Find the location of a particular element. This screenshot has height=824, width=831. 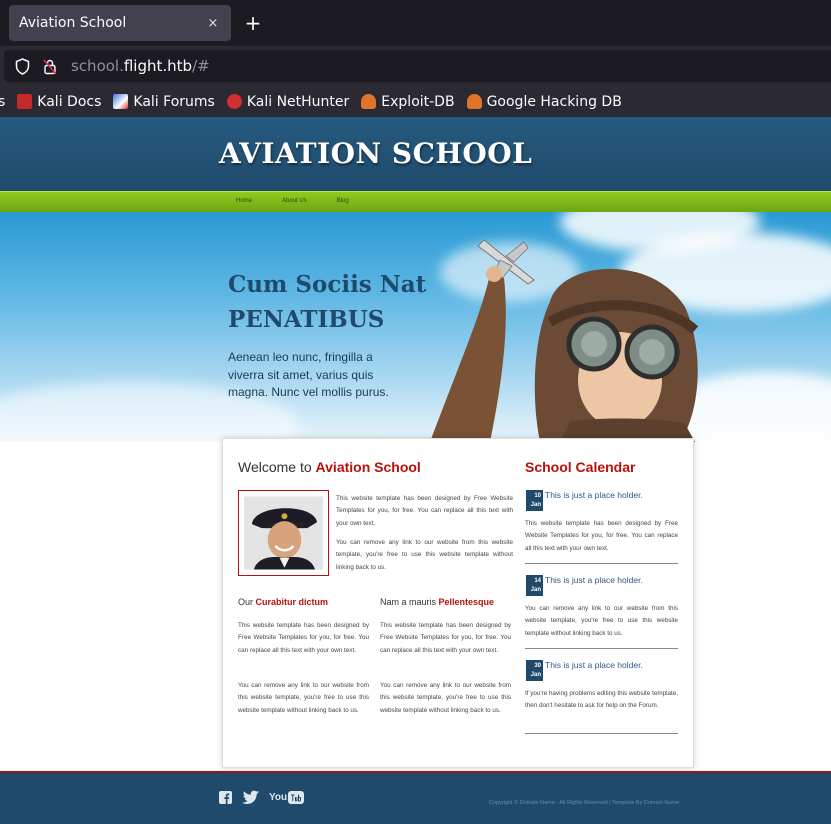

column1-heading: Our Curabitur dictum is located at coordinates (283, 602).